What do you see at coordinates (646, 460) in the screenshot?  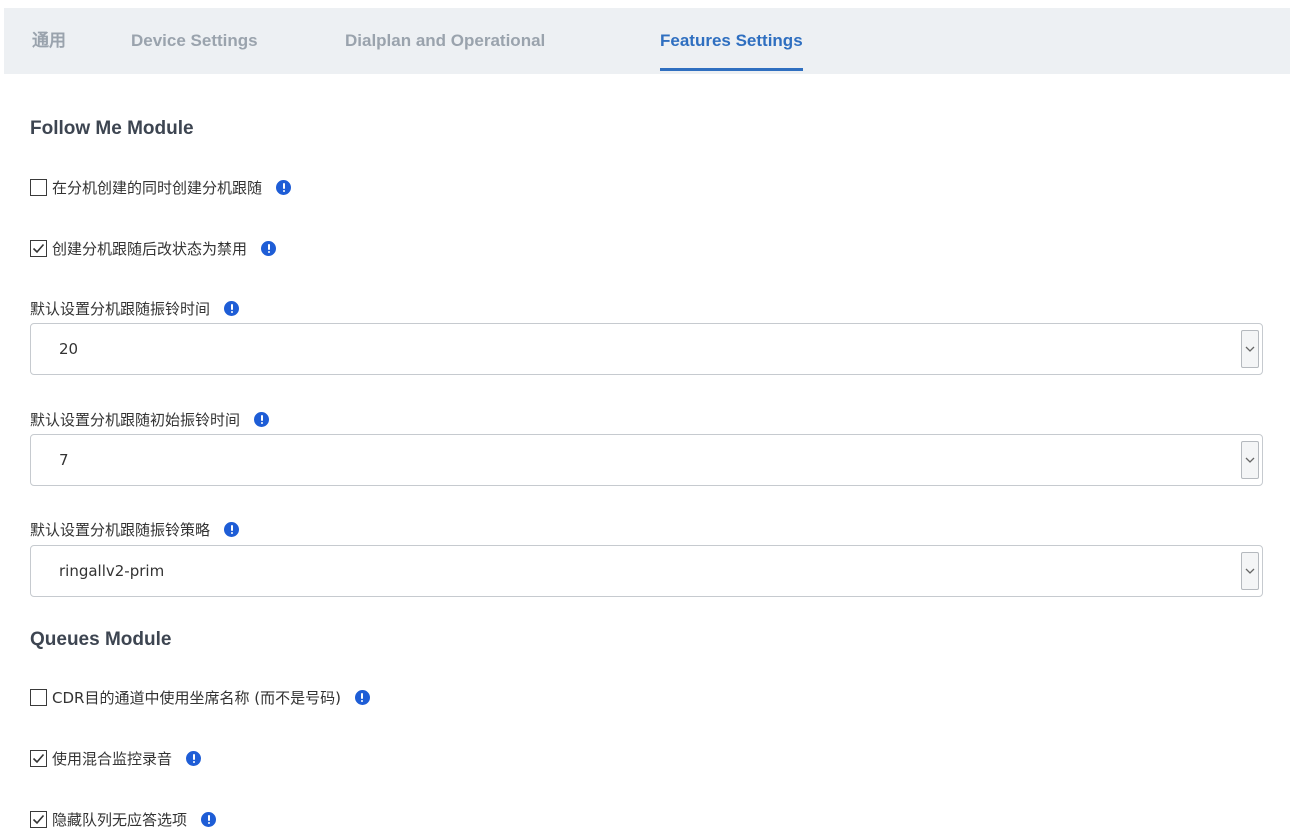 I see `followme-initial-ring-time-select: 7` at bounding box center [646, 460].